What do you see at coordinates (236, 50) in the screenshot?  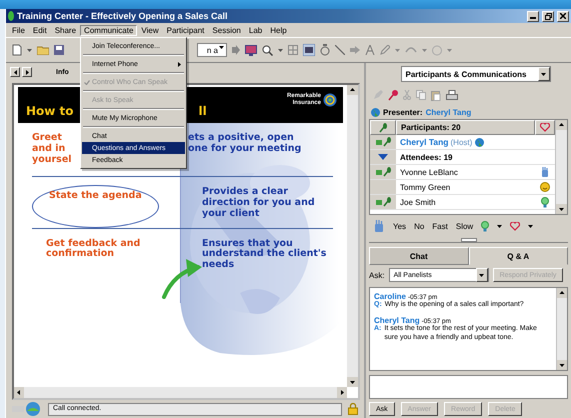 I see `forward-arrow-icon` at bounding box center [236, 50].